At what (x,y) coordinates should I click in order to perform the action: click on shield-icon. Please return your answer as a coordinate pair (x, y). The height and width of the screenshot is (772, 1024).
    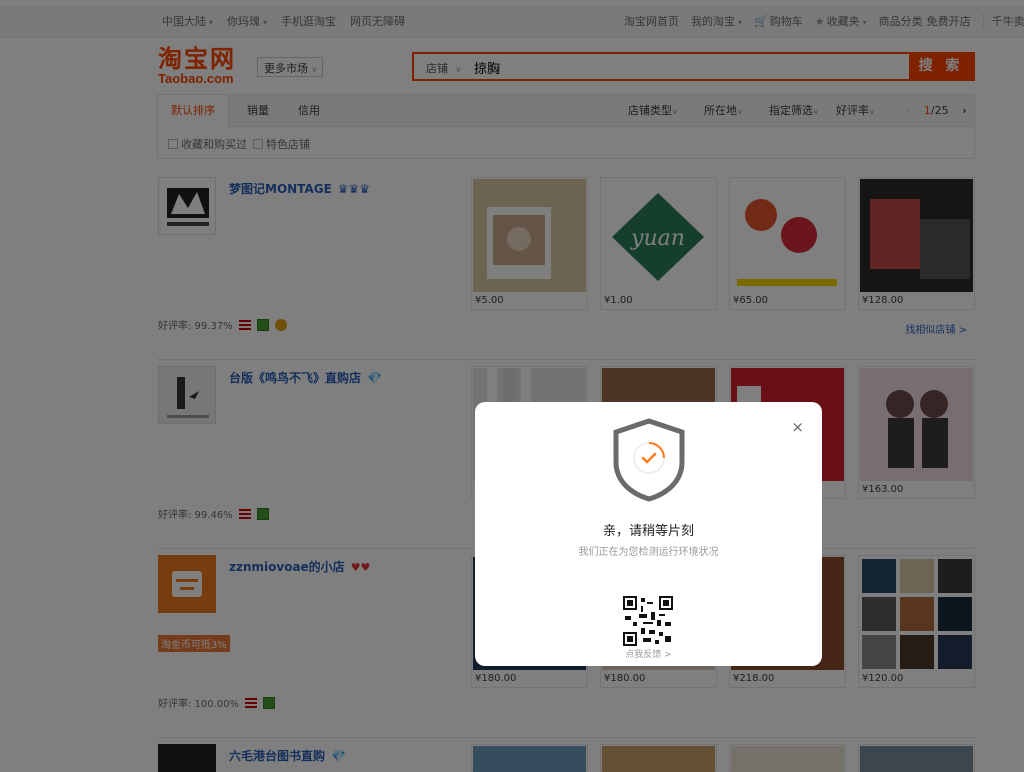
    Looking at the image, I should click on (649, 460).